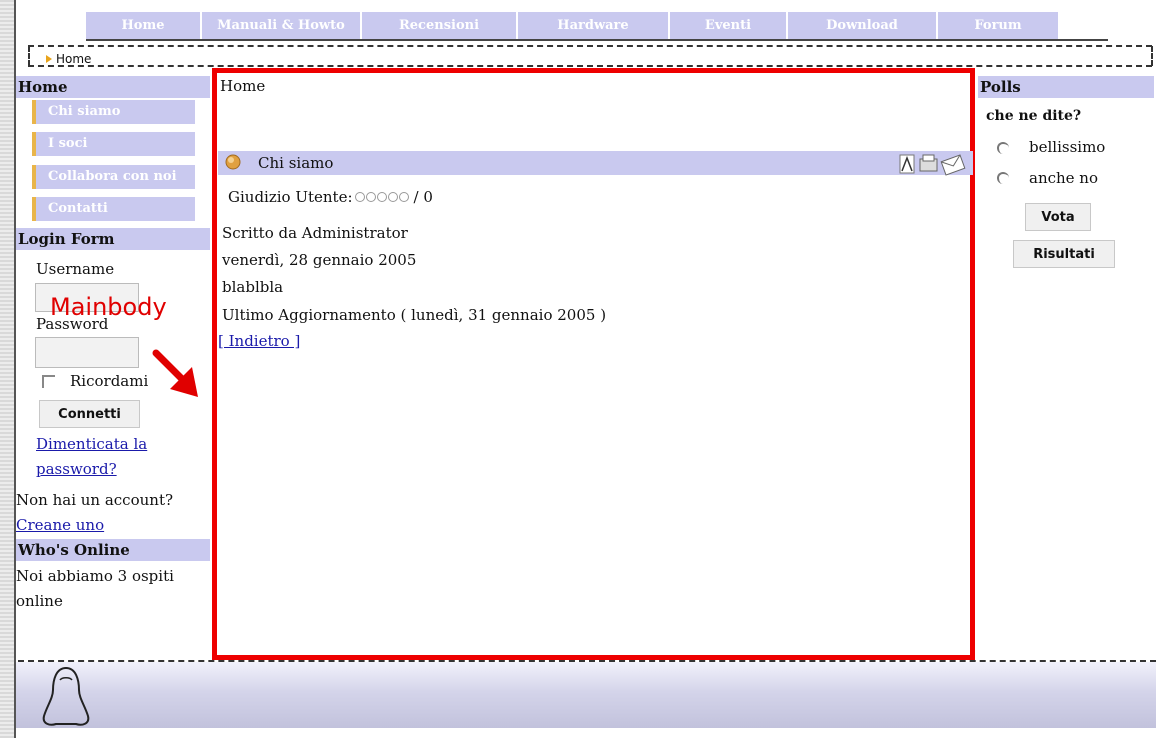  I want to click on left-border-line, so click(15, 369).